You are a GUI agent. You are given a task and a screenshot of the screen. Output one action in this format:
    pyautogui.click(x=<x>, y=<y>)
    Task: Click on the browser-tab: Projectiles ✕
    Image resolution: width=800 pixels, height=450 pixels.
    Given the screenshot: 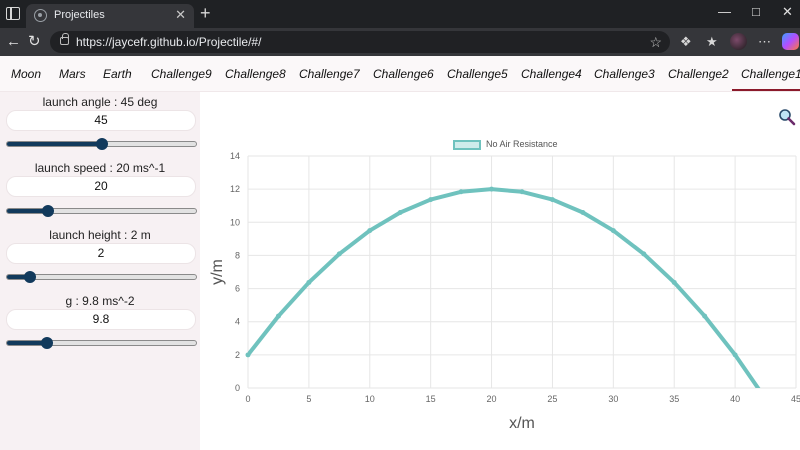 What is the action you would take?
    pyautogui.click(x=110, y=16)
    